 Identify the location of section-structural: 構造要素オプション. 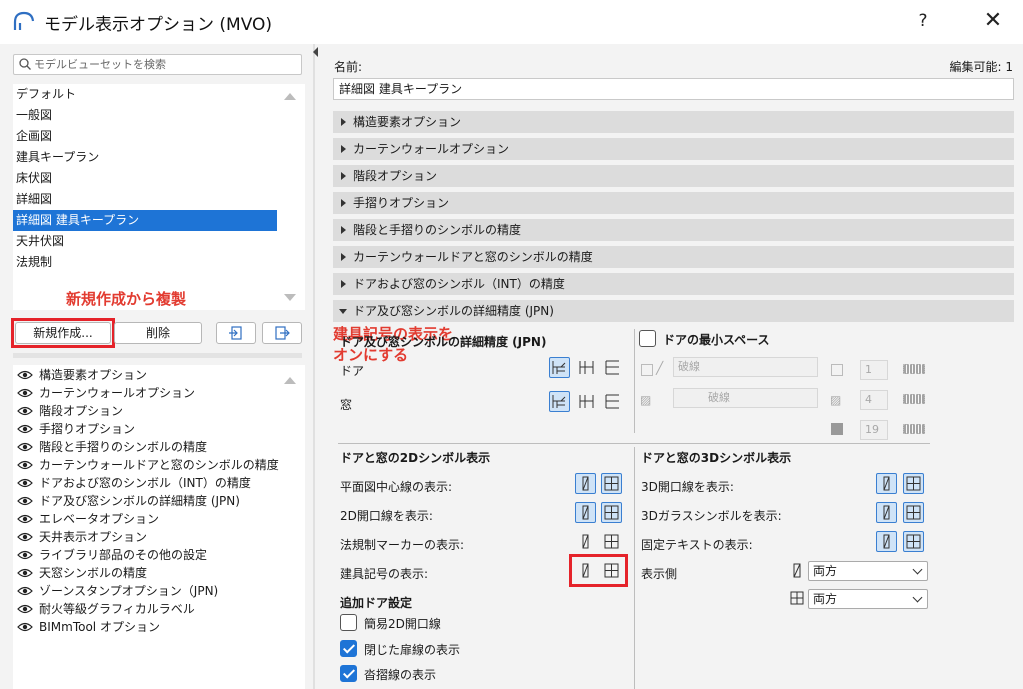
(673, 122).